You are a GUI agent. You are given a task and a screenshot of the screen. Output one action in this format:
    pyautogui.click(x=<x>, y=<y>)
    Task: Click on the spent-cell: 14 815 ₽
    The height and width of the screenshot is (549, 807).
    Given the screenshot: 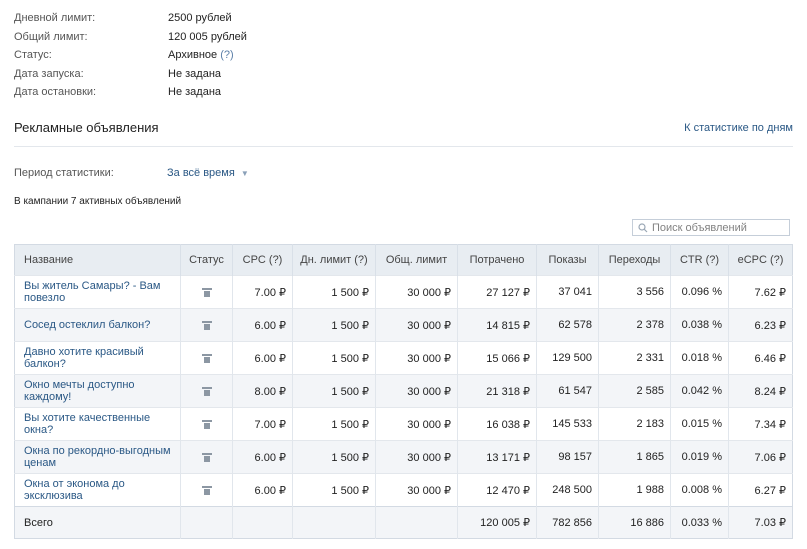 What is the action you would take?
    pyautogui.click(x=497, y=325)
    